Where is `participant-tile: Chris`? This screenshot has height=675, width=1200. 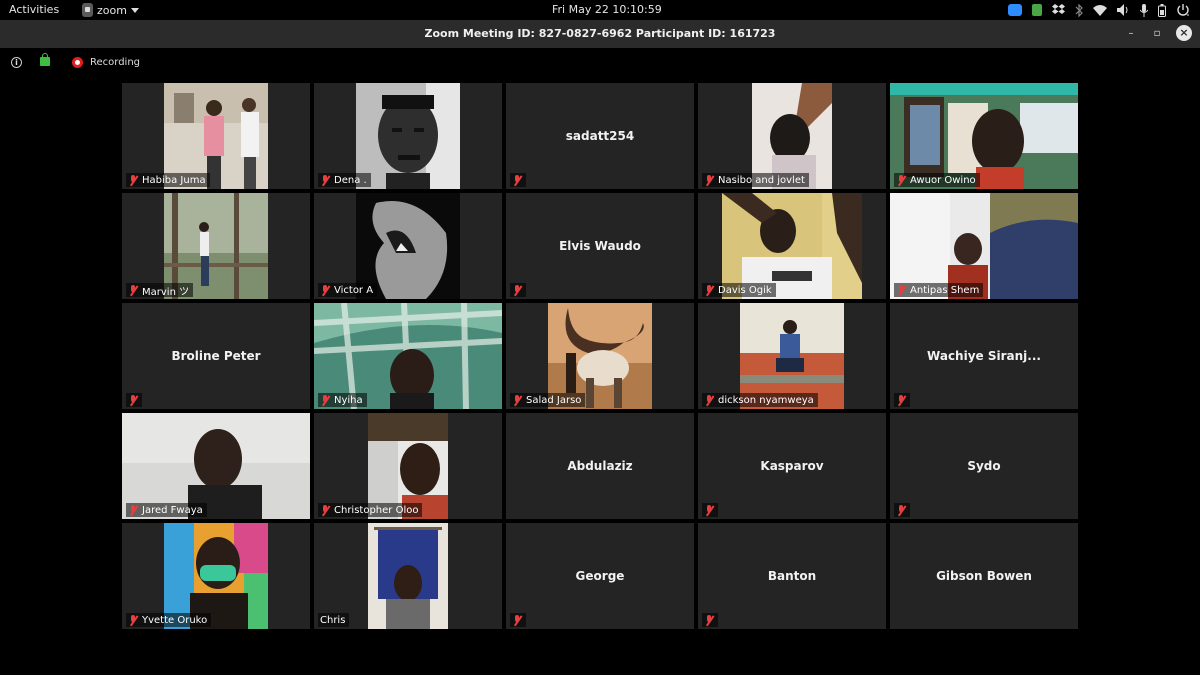 participant-tile: Chris is located at coordinates (408, 576).